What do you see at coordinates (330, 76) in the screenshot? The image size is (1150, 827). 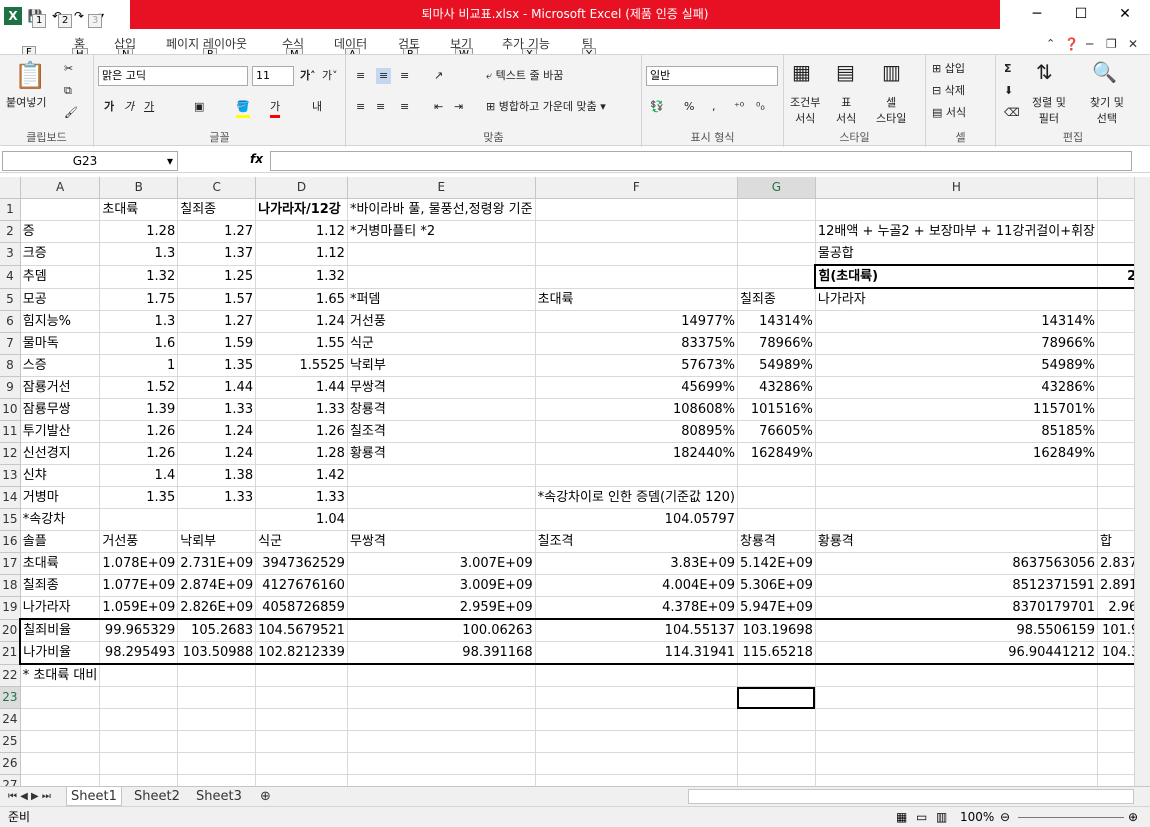 I see `shrink-font-icon: 가˅` at bounding box center [330, 76].